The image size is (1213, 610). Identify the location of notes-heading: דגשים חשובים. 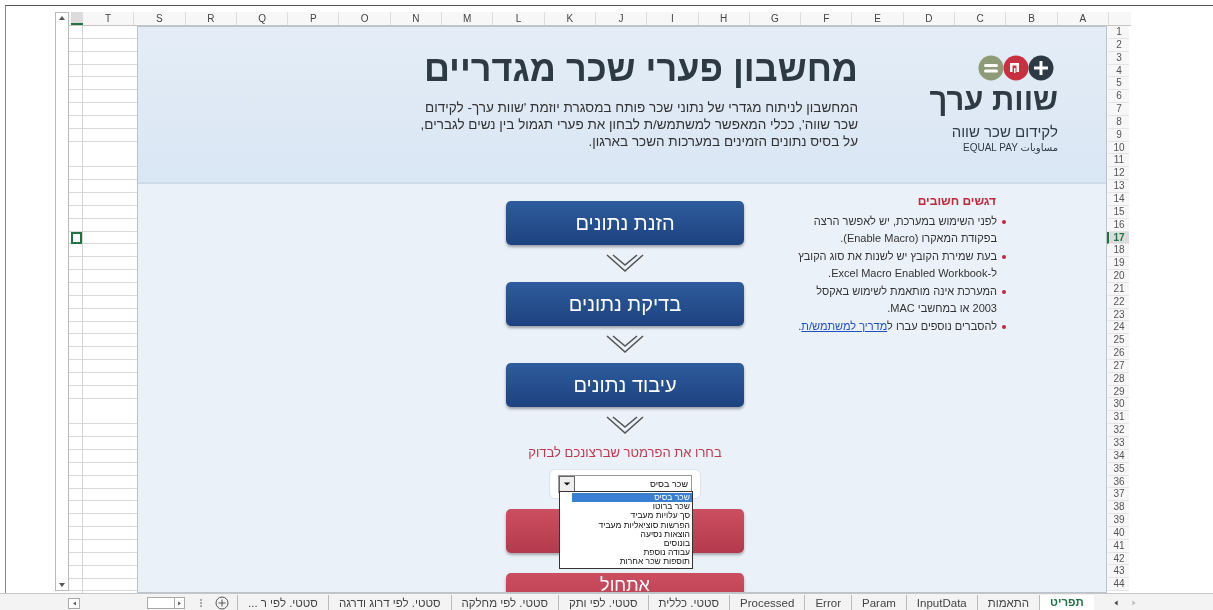
(956, 201).